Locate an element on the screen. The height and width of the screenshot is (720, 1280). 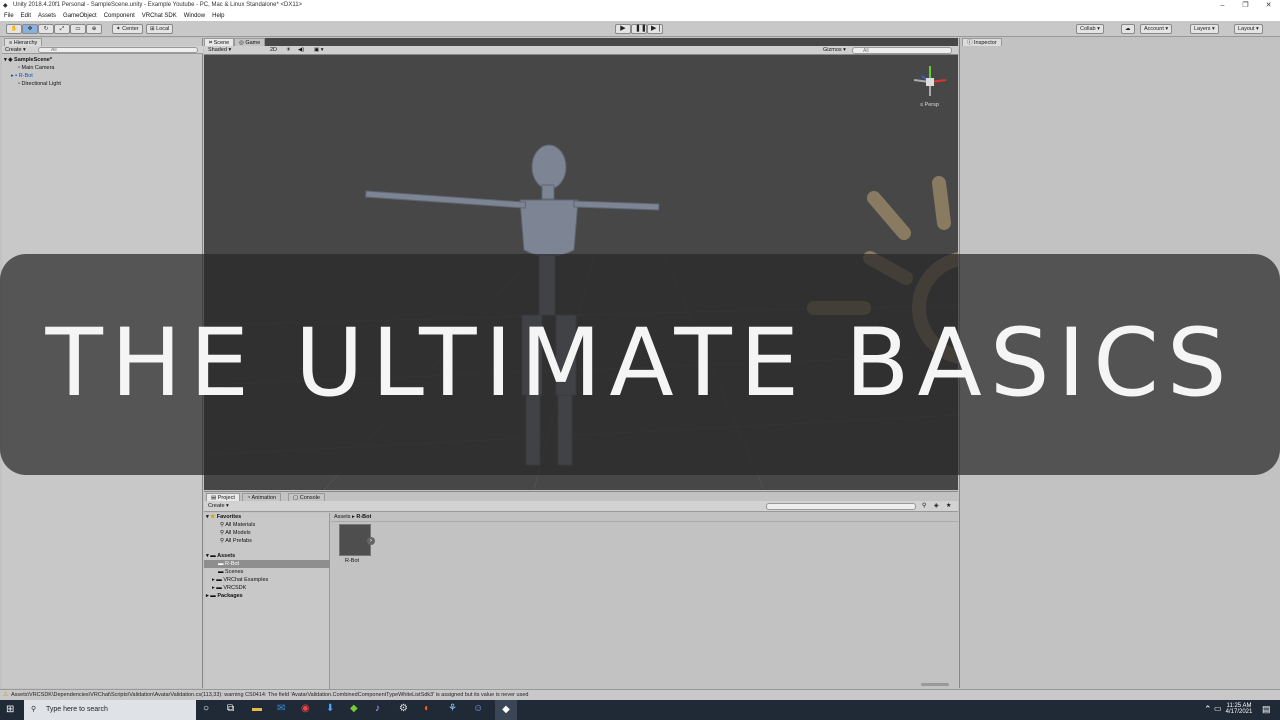
rect-tool-button: ▭ is located at coordinates (78, 29).